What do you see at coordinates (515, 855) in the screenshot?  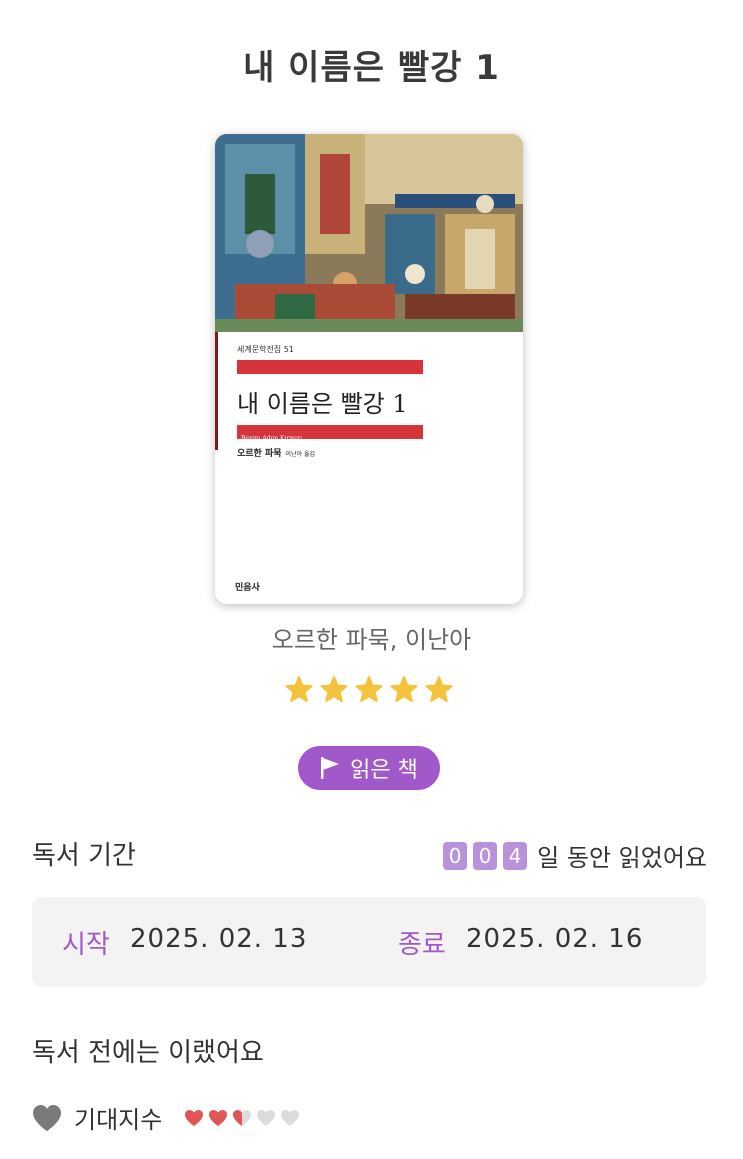 I see `day-digit: 4` at bounding box center [515, 855].